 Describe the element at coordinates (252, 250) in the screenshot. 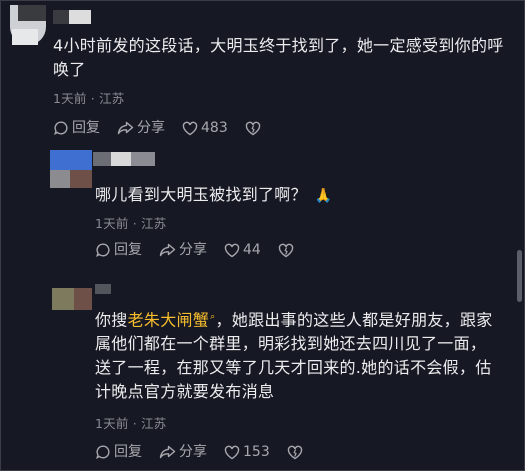

I see `like-count: 44` at that location.